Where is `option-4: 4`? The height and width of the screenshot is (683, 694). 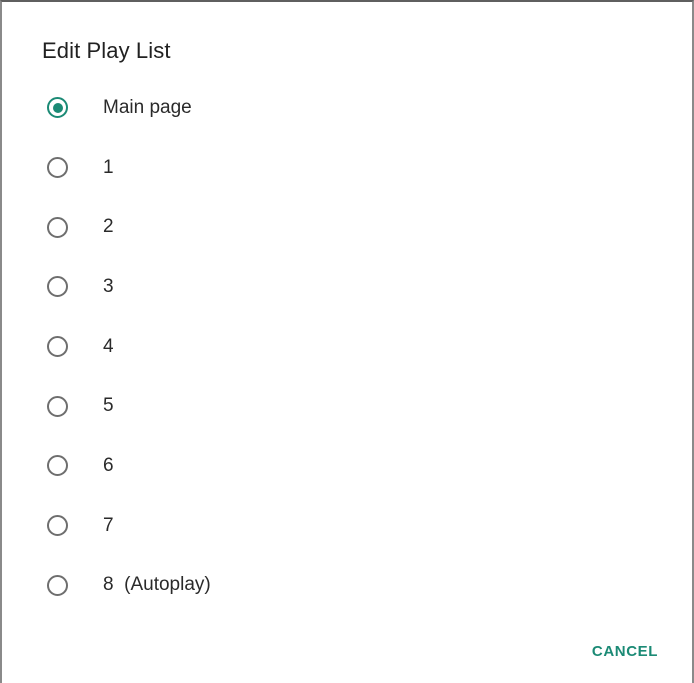 option-4: 4 is located at coordinates (347, 347).